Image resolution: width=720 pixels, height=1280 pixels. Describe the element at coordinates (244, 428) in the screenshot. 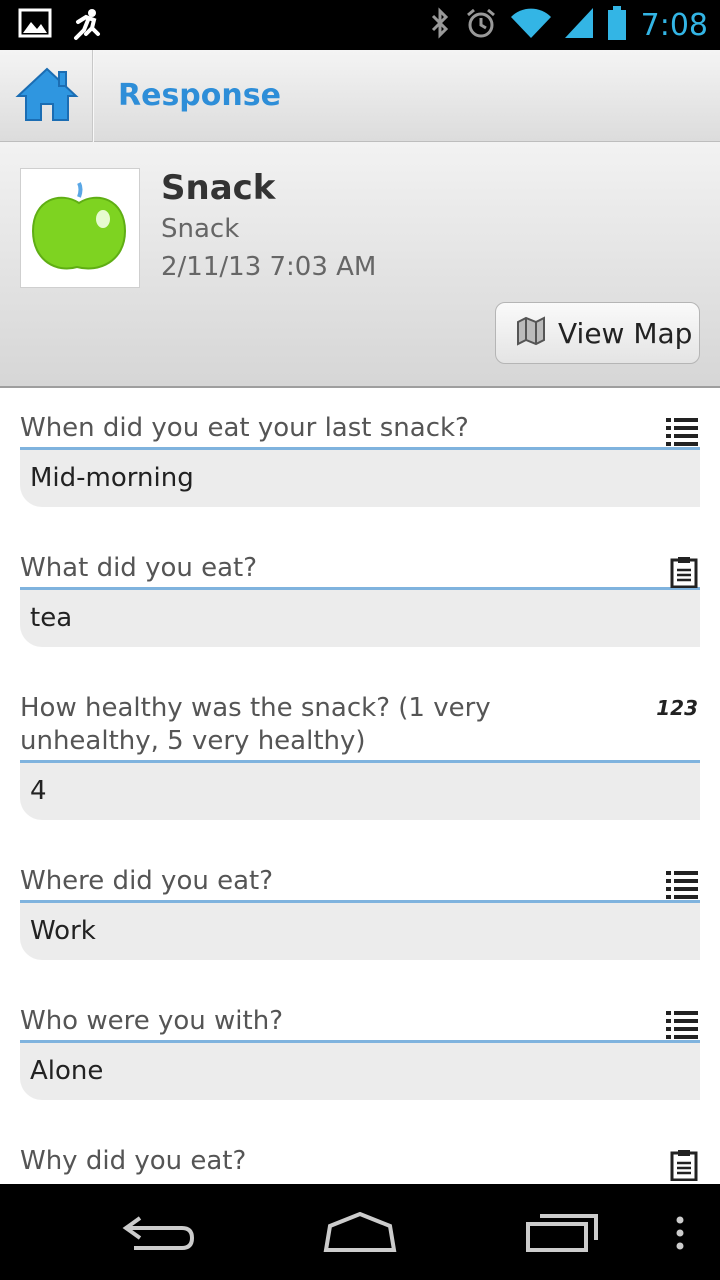

I see `question-text: When did you eat your last snack?` at that location.